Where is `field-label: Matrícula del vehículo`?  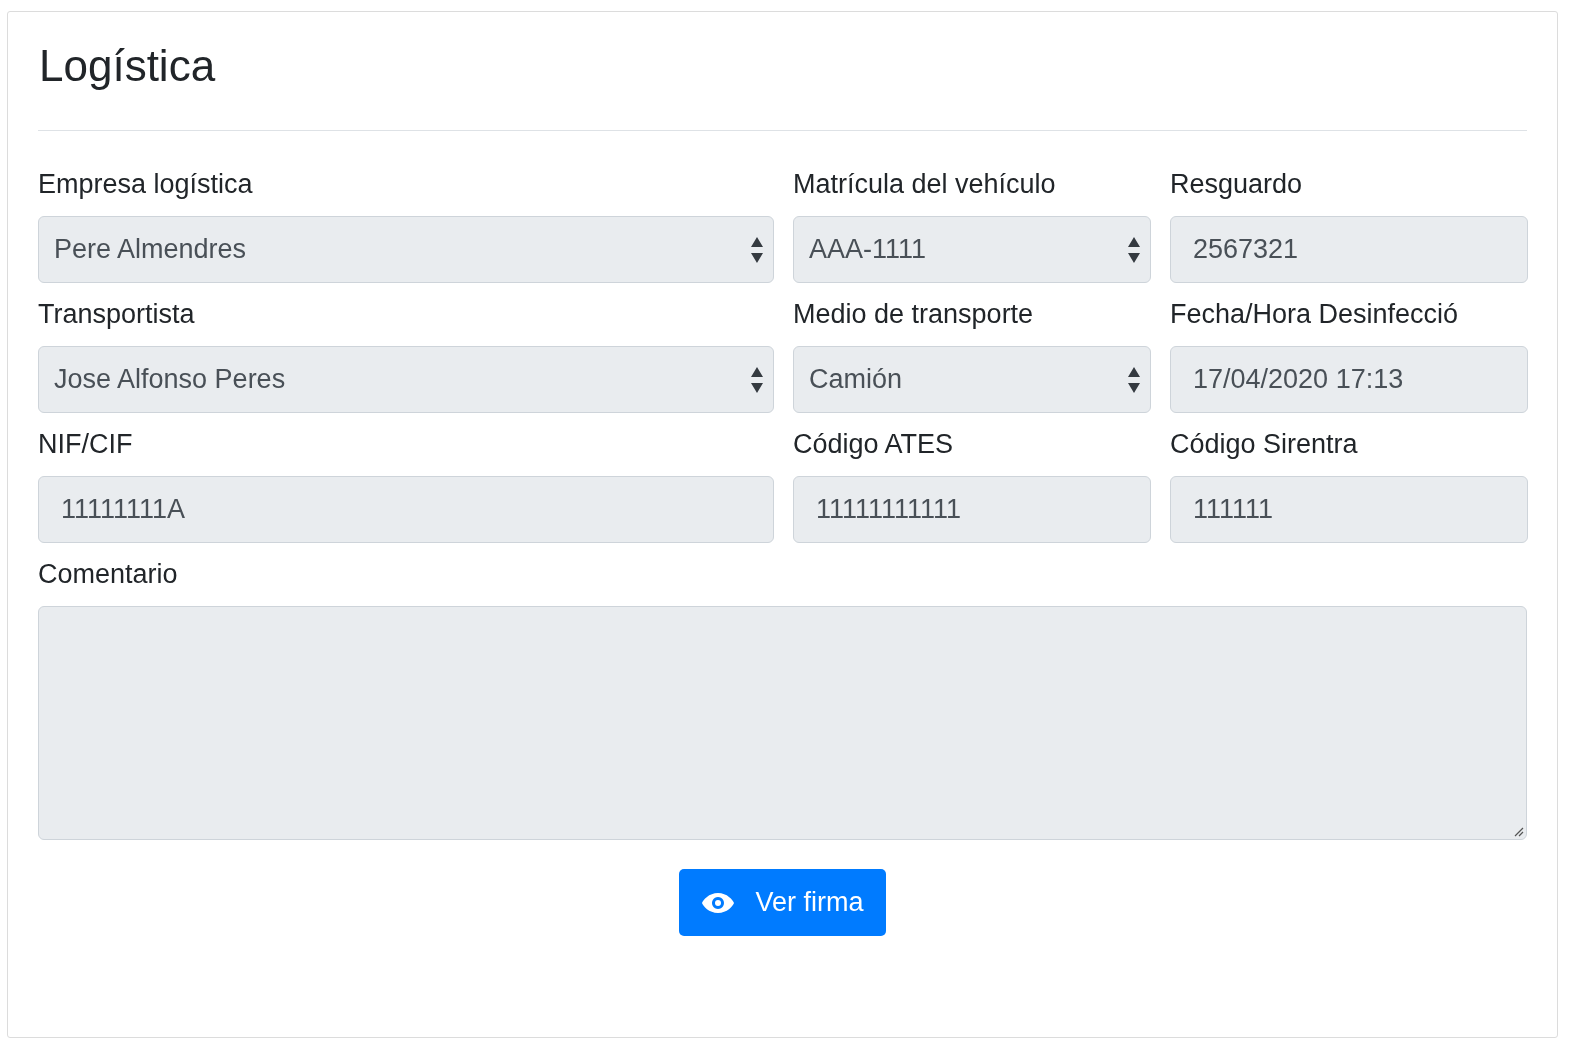 field-label: Matrícula del vehículo is located at coordinates (925, 184).